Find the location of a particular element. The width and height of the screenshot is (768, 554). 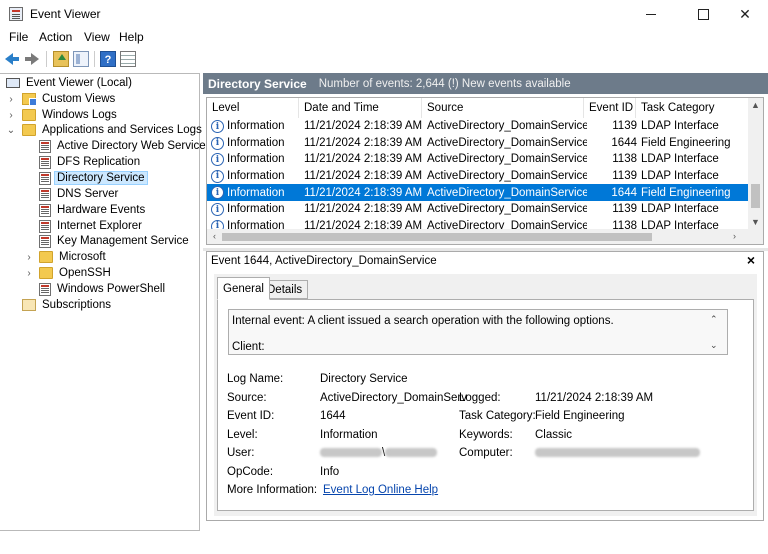

properties-icon is located at coordinates (128, 59).